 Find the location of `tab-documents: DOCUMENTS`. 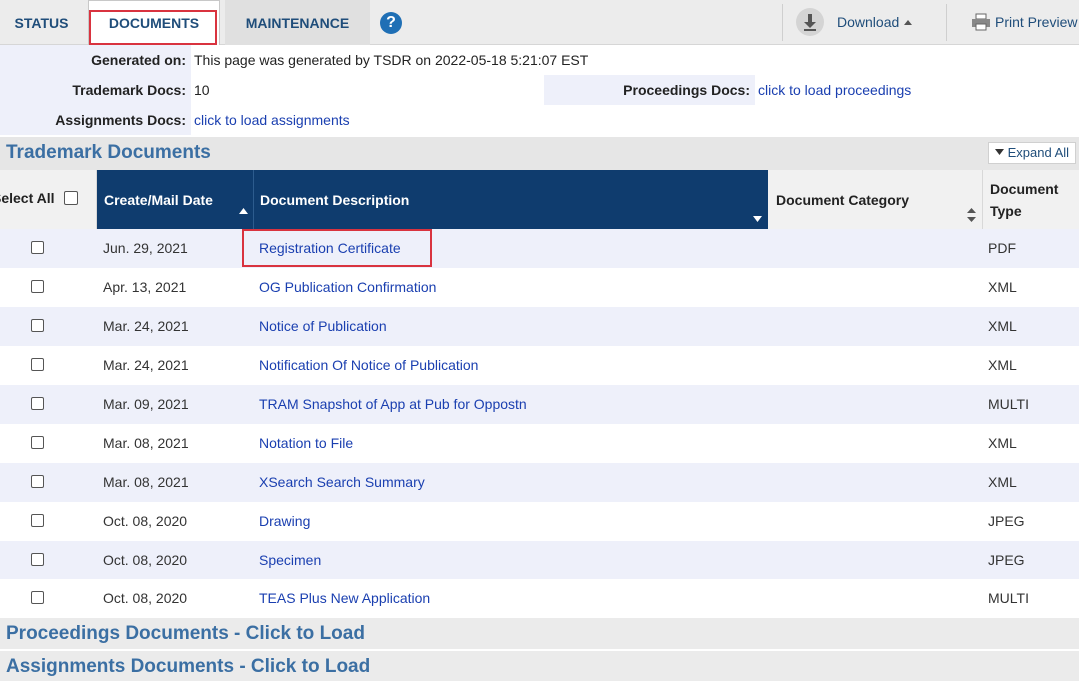

tab-documents: DOCUMENTS is located at coordinates (154, 22).